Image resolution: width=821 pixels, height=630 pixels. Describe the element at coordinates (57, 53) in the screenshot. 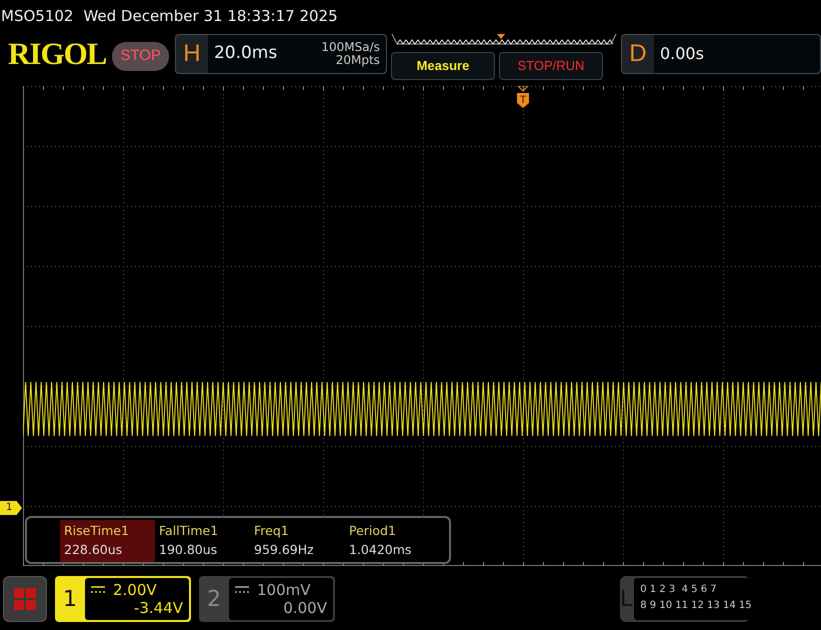

I see `brand-logo: RIGOL` at that location.